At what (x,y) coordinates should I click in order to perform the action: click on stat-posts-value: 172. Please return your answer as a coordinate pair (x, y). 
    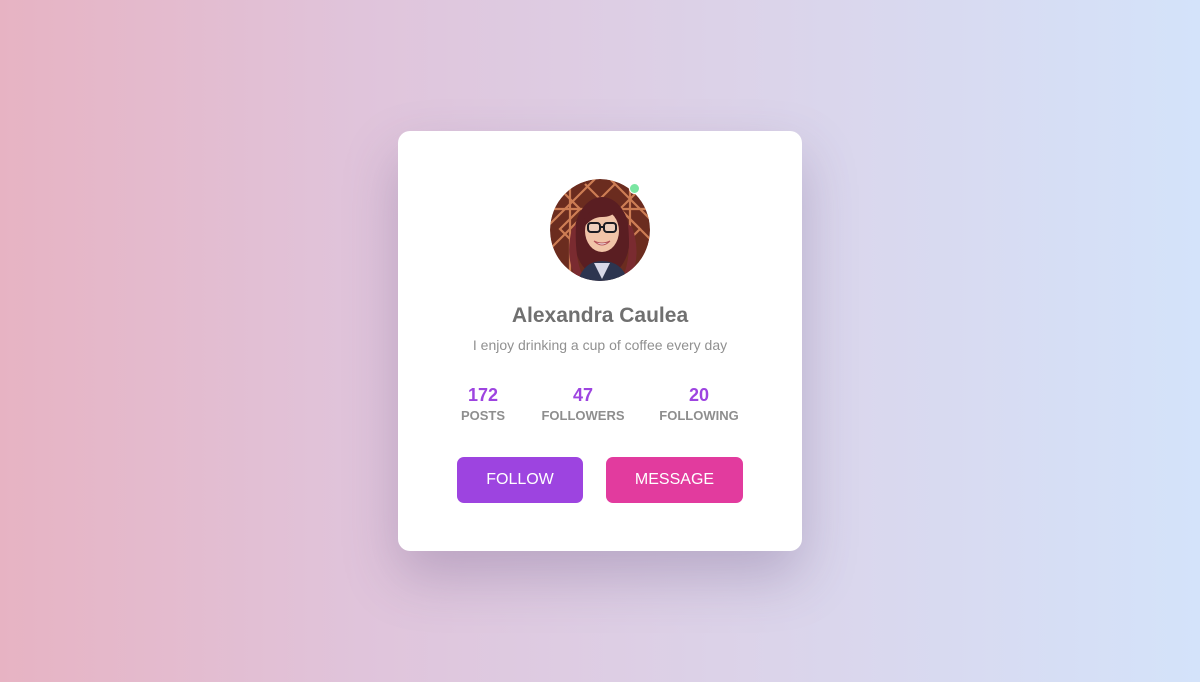
    Looking at the image, I should click on (483, 395).